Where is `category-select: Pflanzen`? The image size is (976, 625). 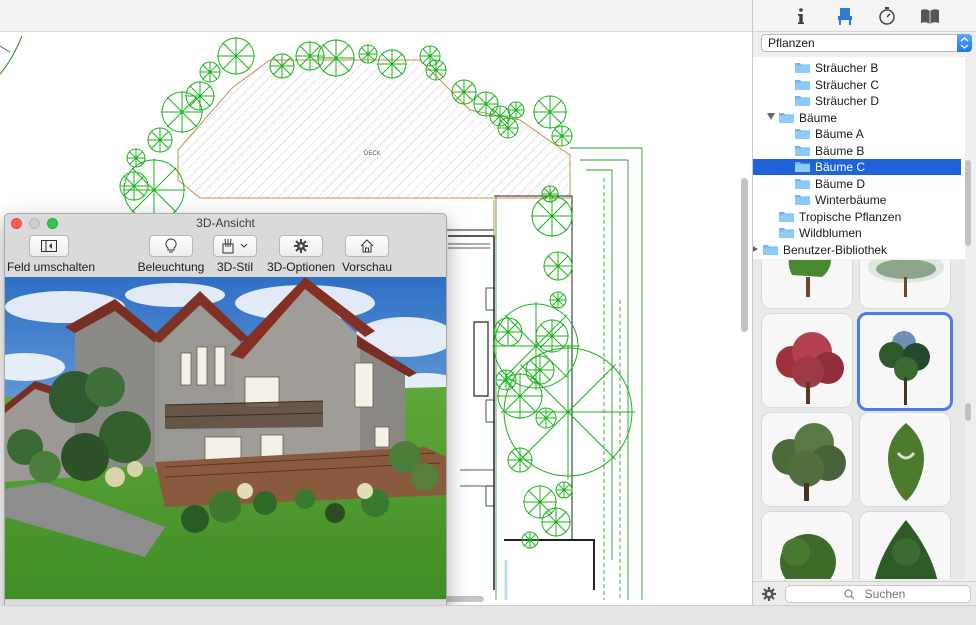 category-select: Pflanzen is located at coordinates (866, 43).